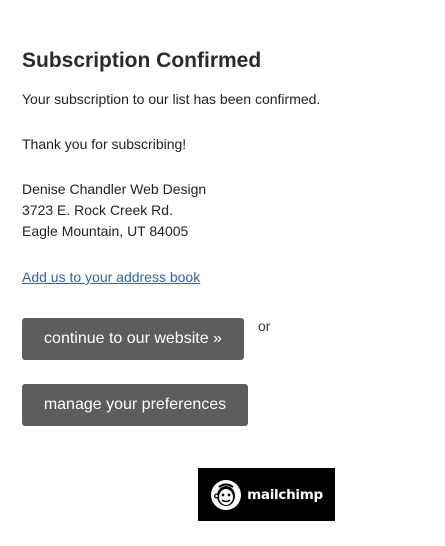 The width and height of the screenshot is (445, 546). I want to click on add-to-address-book-link: Add us to your address book, so click(111, 277).